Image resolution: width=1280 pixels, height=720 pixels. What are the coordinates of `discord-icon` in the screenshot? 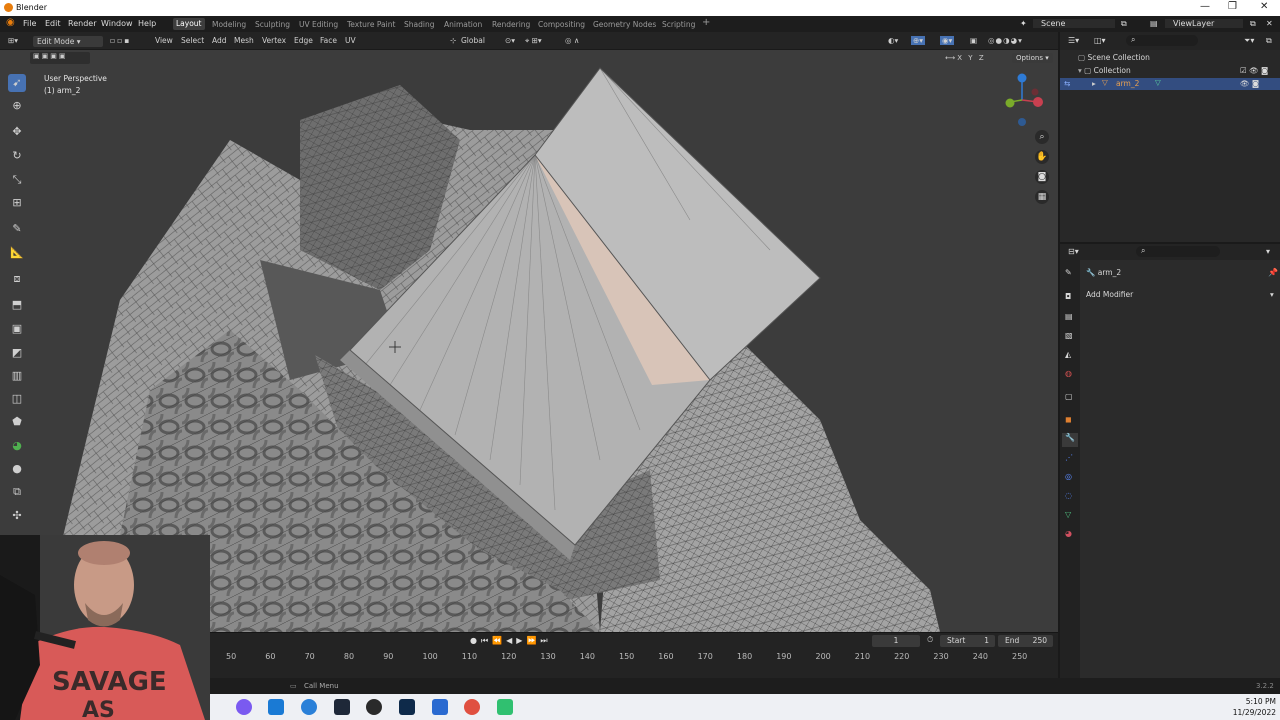 It's located at (244, 707).